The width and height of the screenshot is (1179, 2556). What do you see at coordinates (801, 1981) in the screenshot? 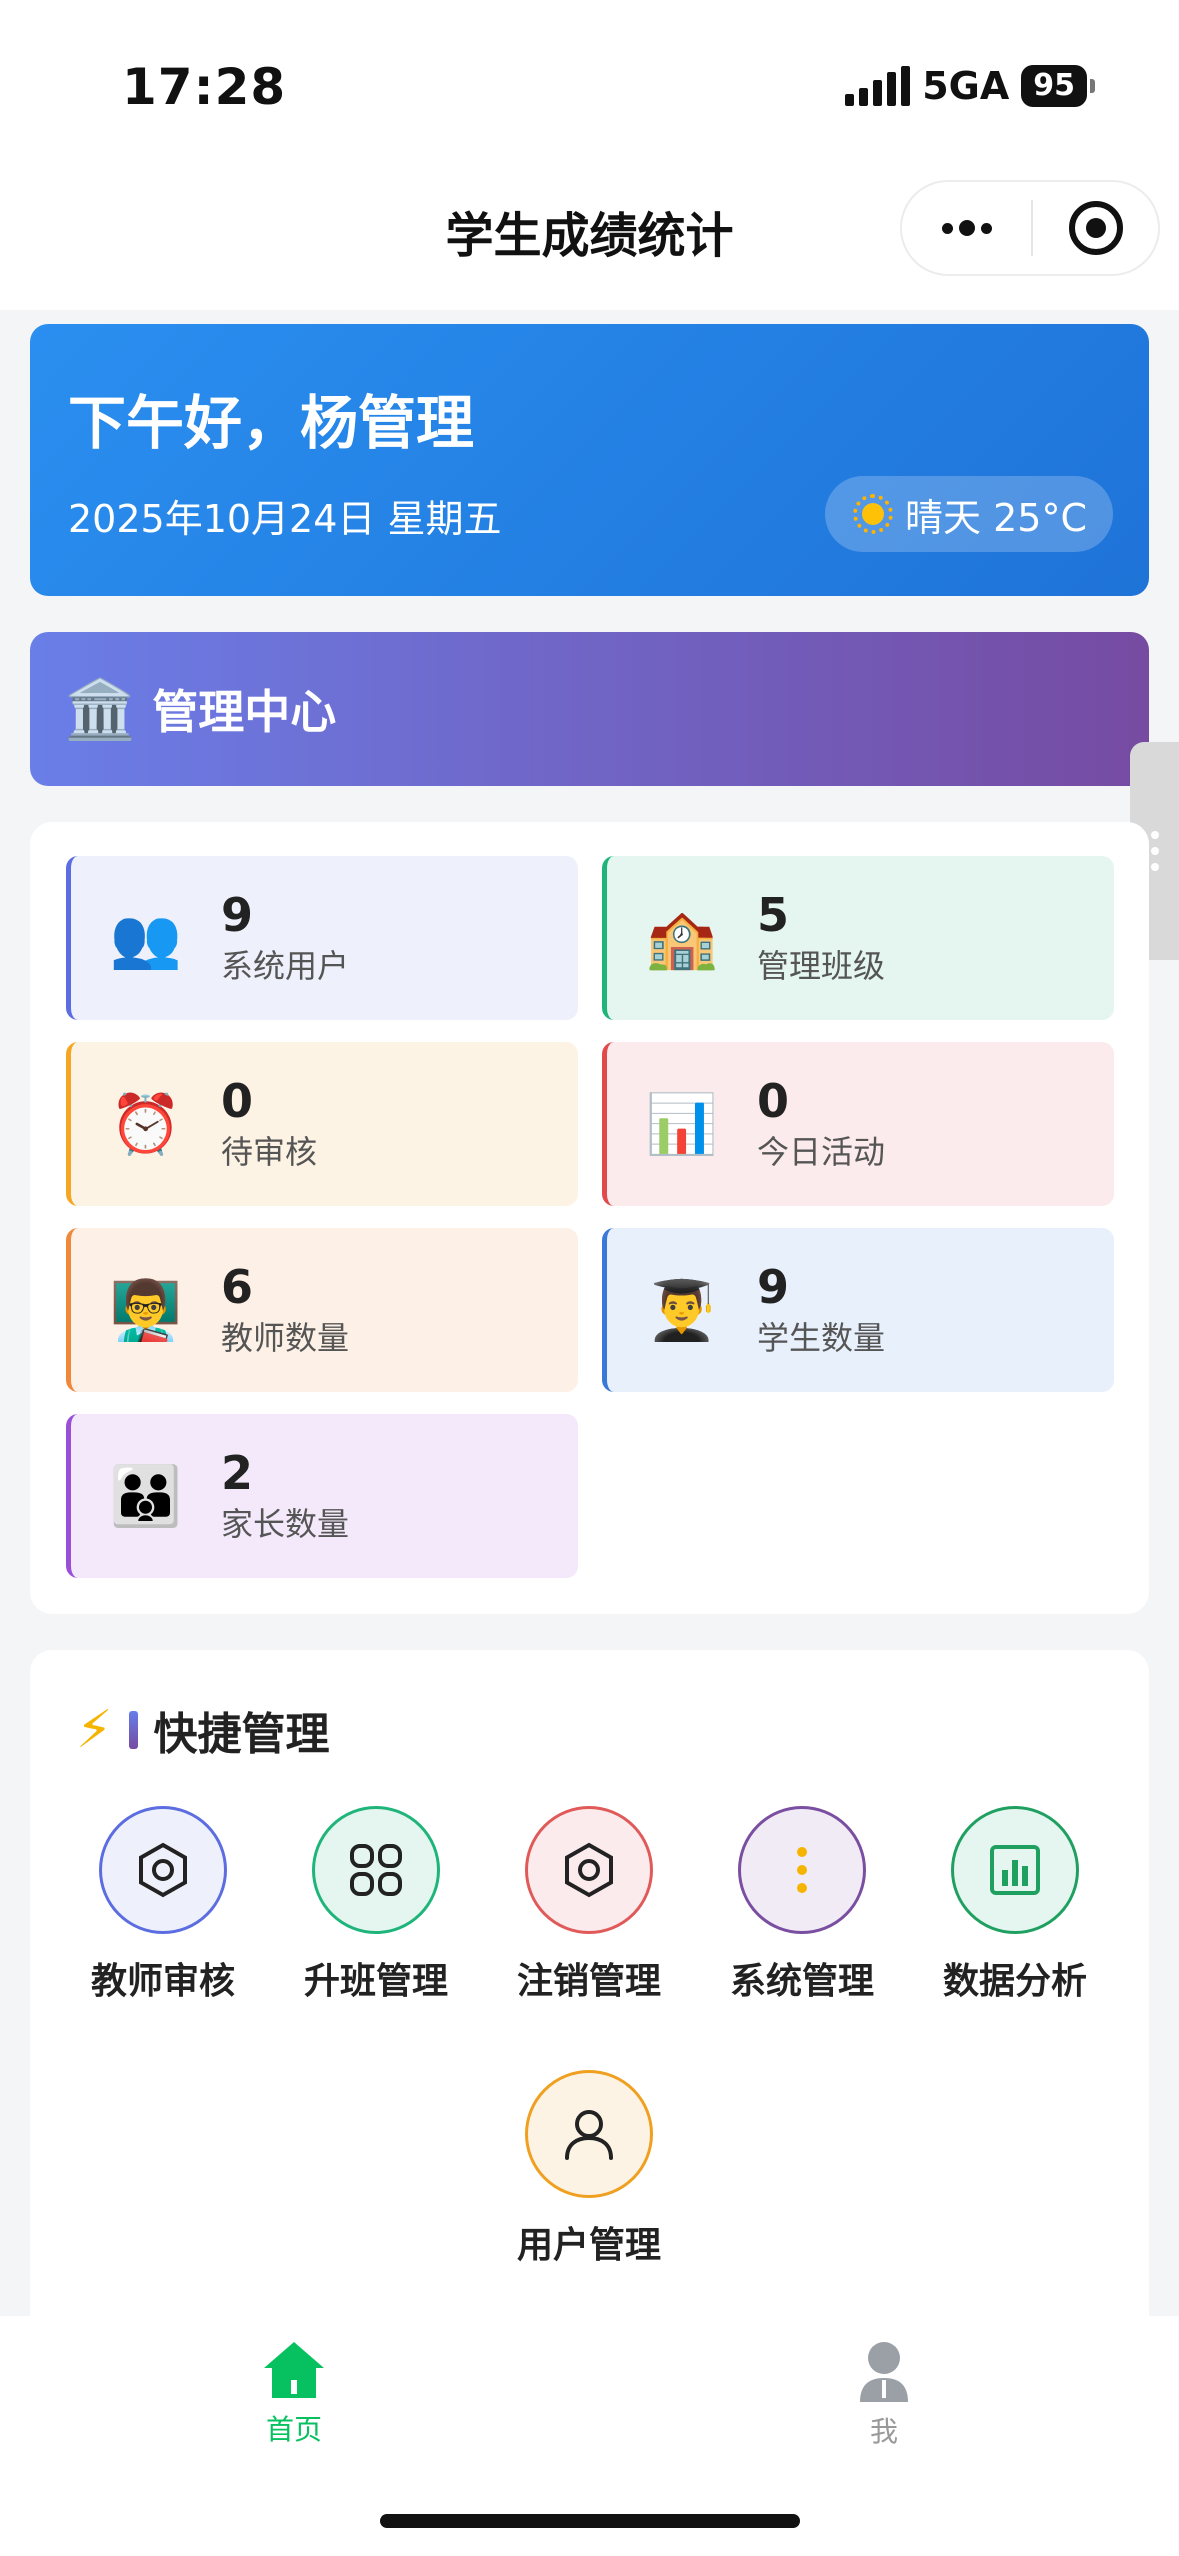
I see `quick-item-label: 系统管理` at bounding box center [801, 1981].